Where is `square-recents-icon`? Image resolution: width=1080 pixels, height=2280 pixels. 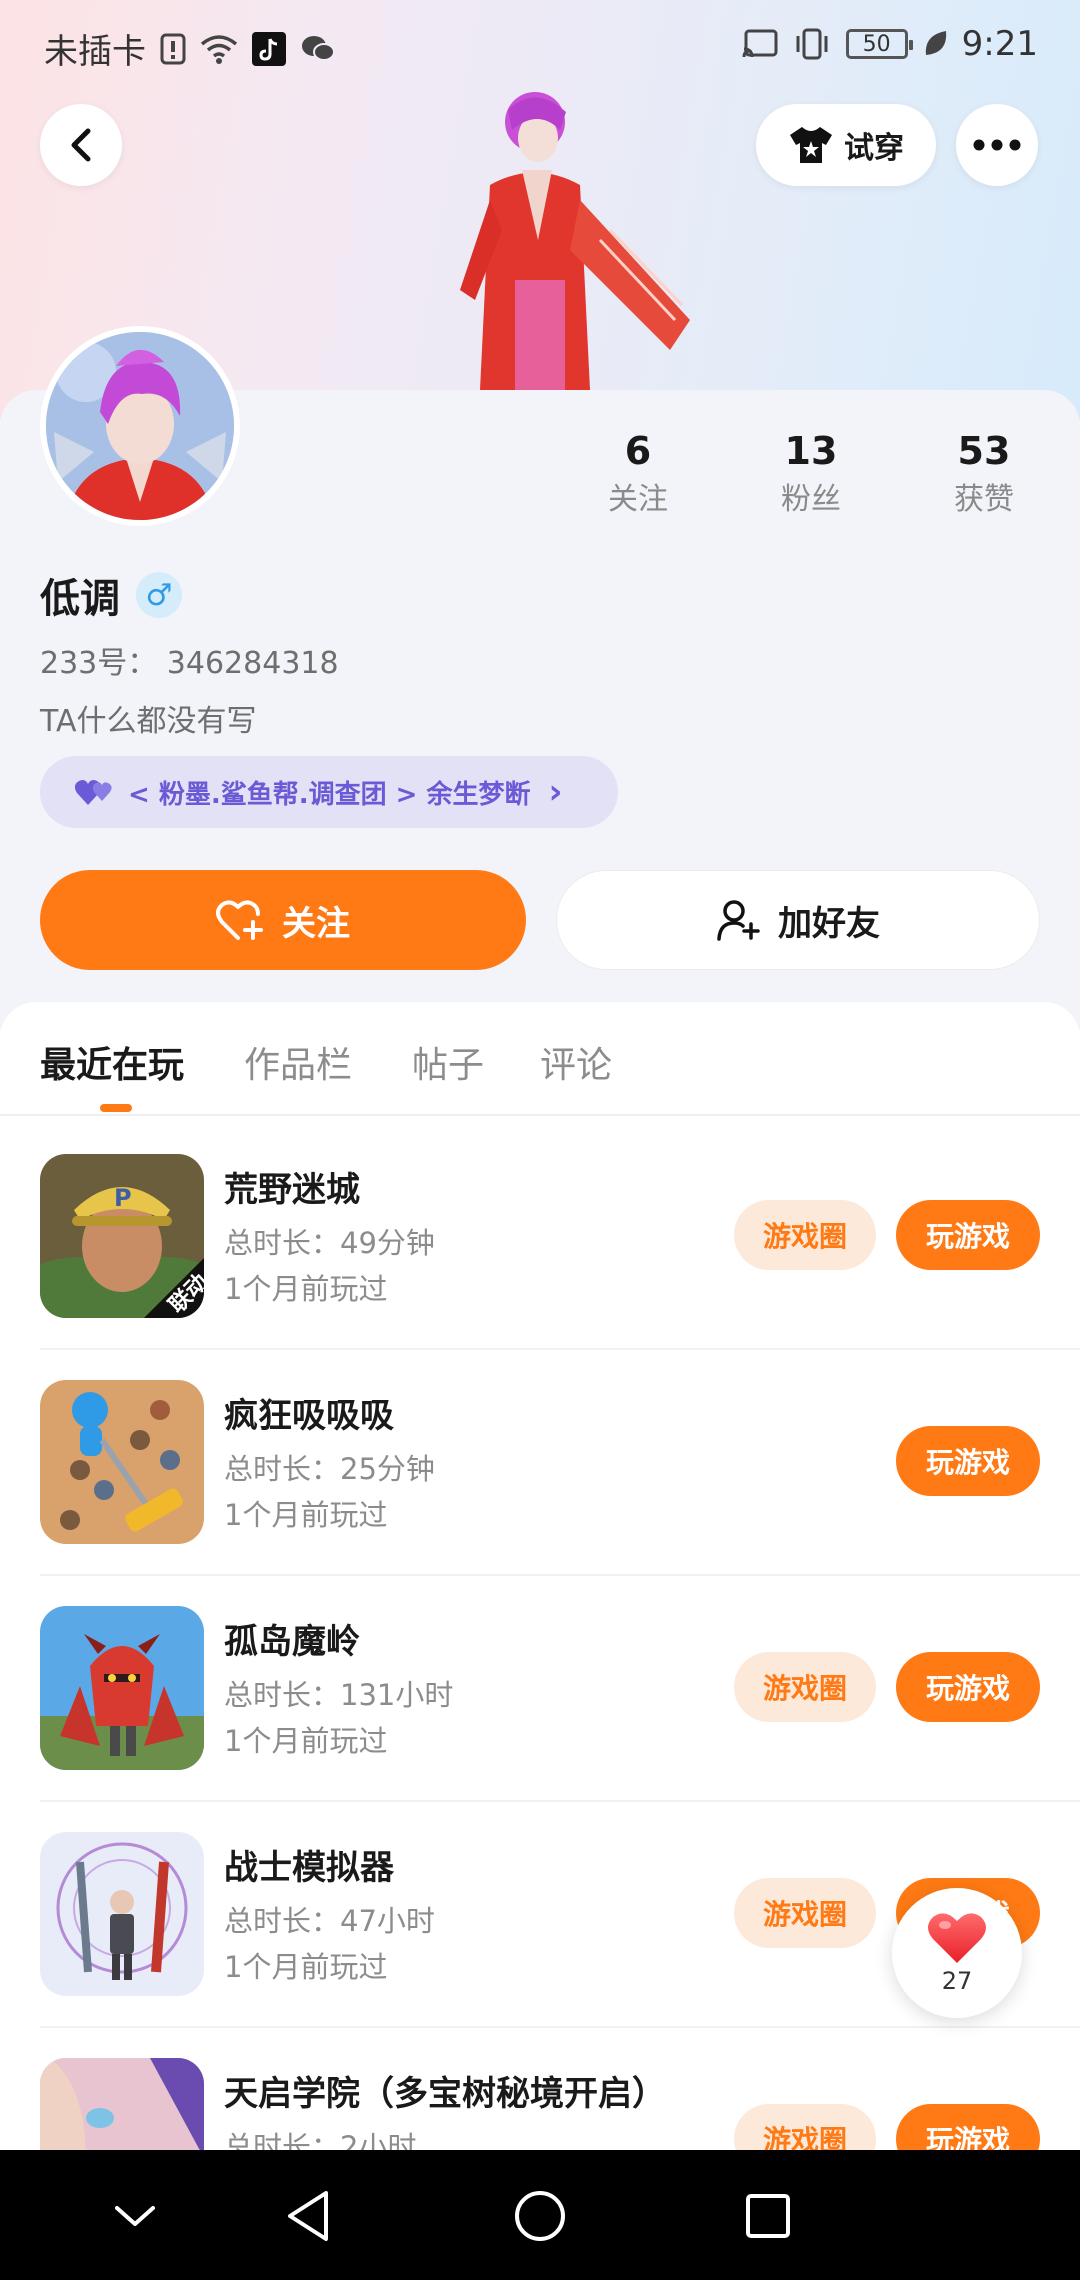 square-recents-icon is located at coordinates (768, 2216).